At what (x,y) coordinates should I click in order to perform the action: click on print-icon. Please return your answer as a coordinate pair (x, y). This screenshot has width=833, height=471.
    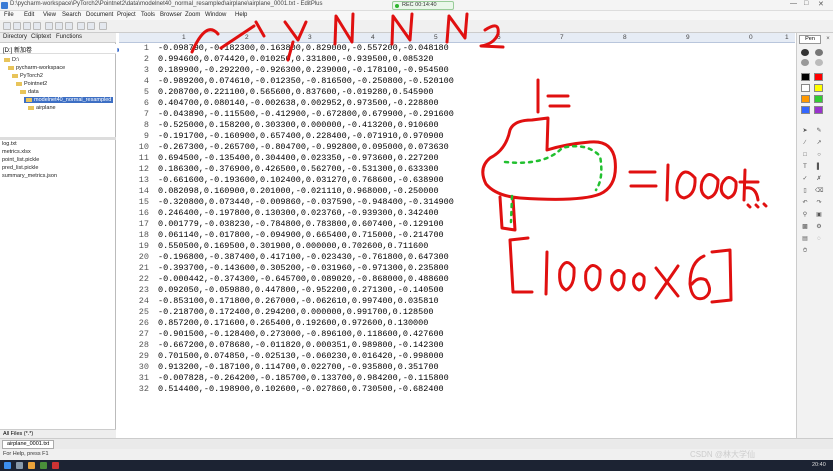
    Looking at the image, I should click on (37, 26).